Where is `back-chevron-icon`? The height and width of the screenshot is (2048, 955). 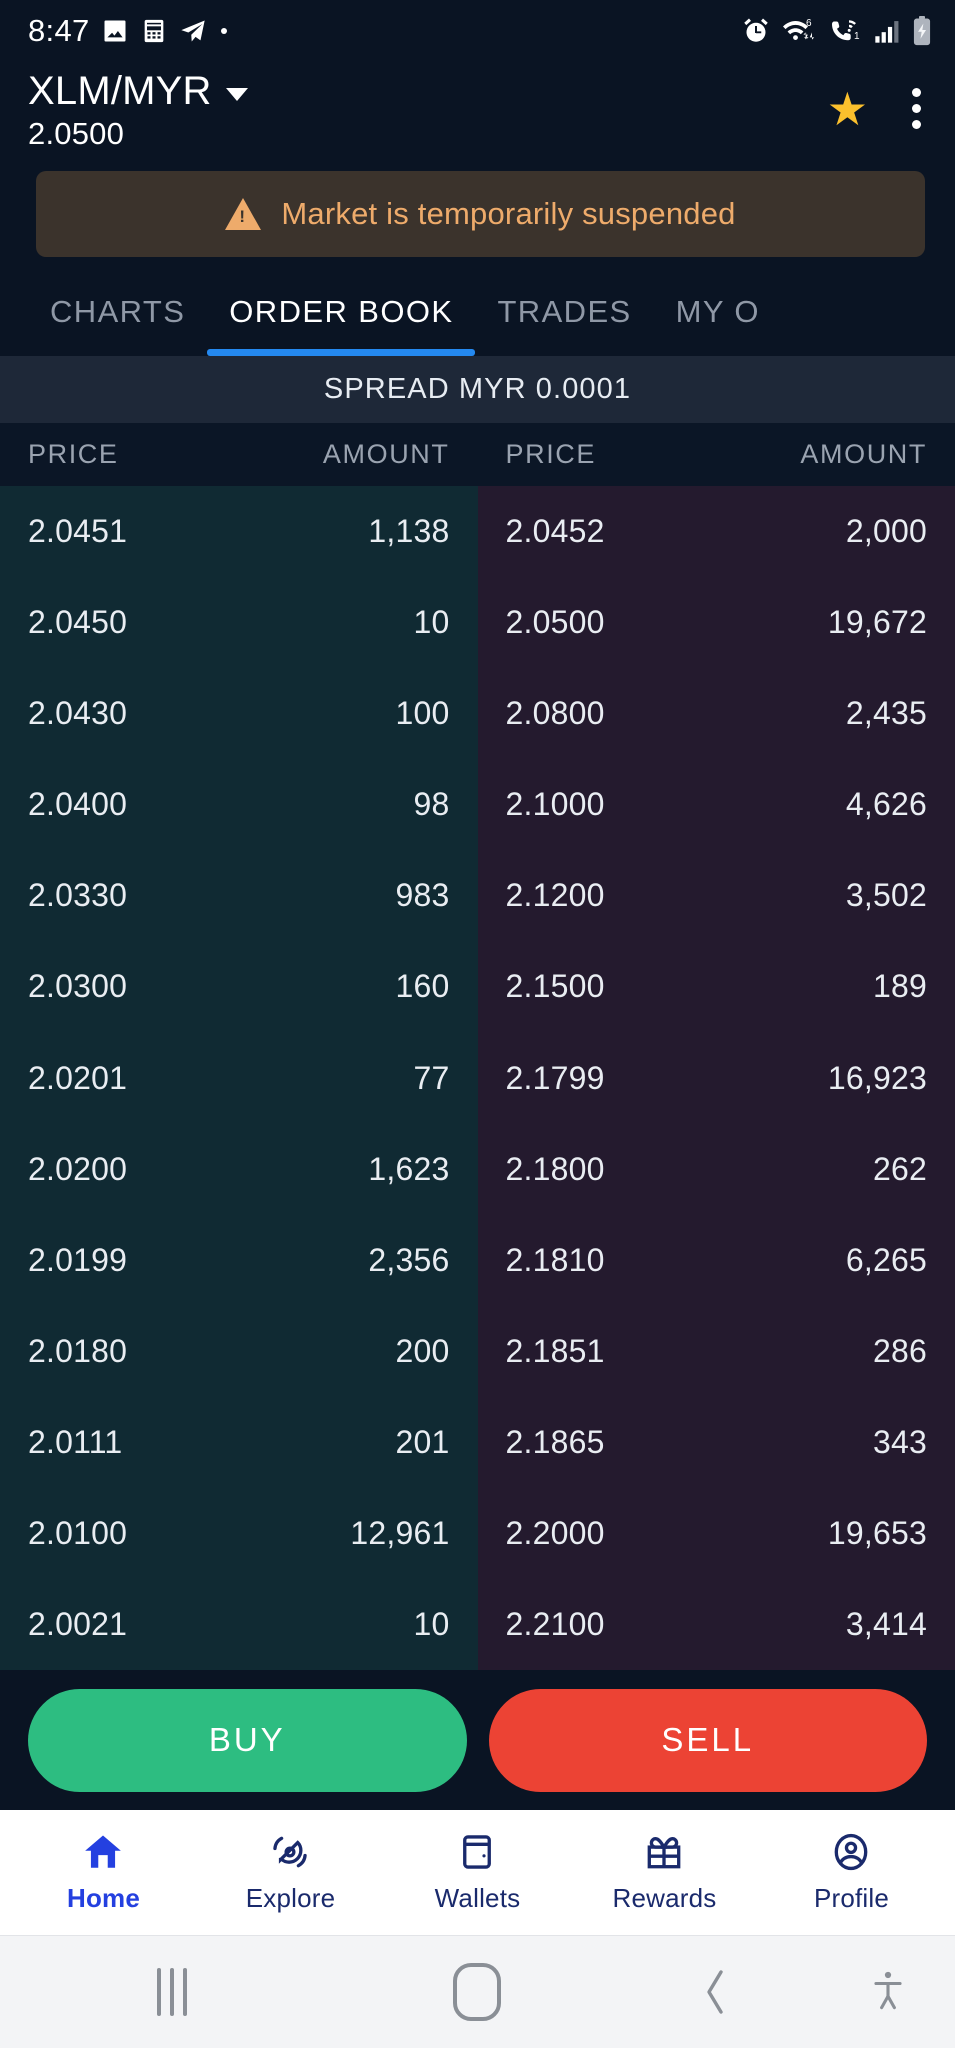
back-chevron-icon is located at coordinates (716, 1992).